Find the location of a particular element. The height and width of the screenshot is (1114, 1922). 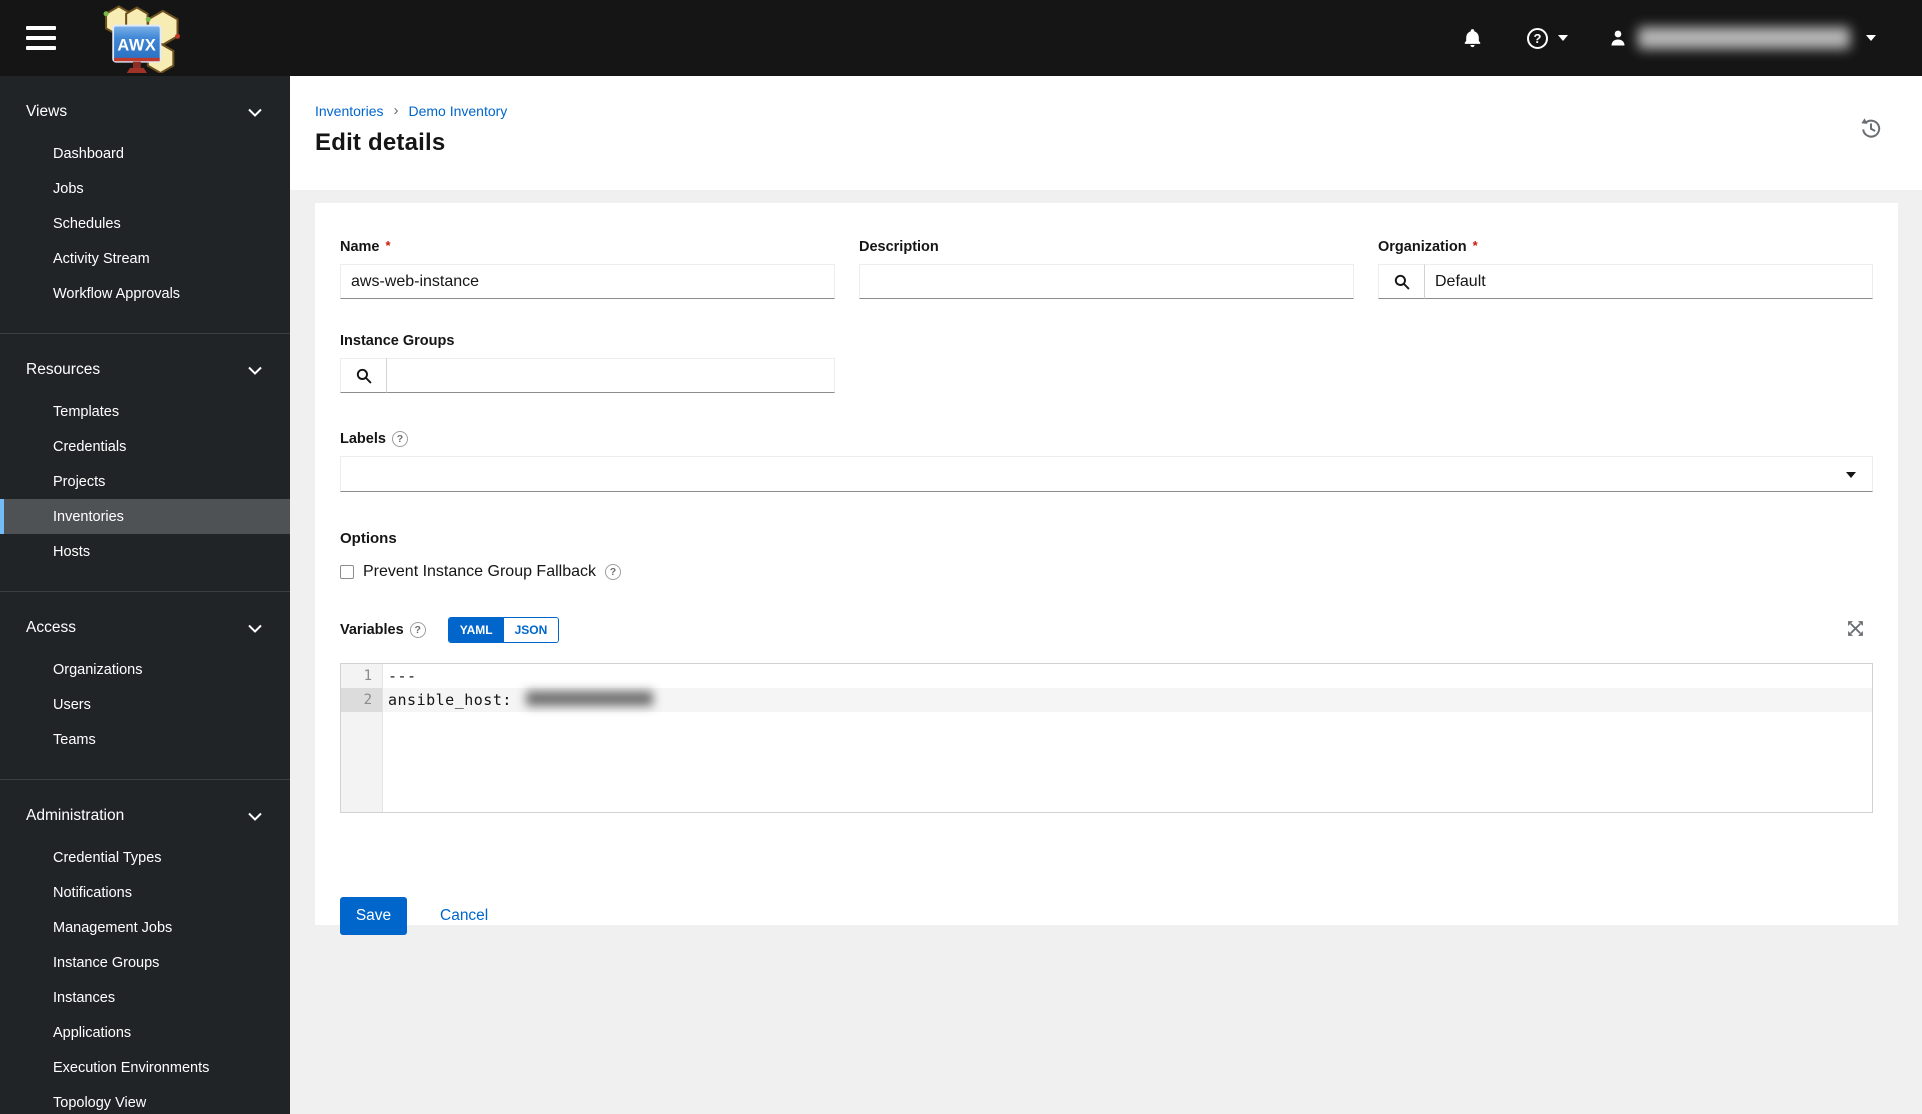

sidebar-item-execution-environments: Execution Environments is located at coordinates (145, 1067).